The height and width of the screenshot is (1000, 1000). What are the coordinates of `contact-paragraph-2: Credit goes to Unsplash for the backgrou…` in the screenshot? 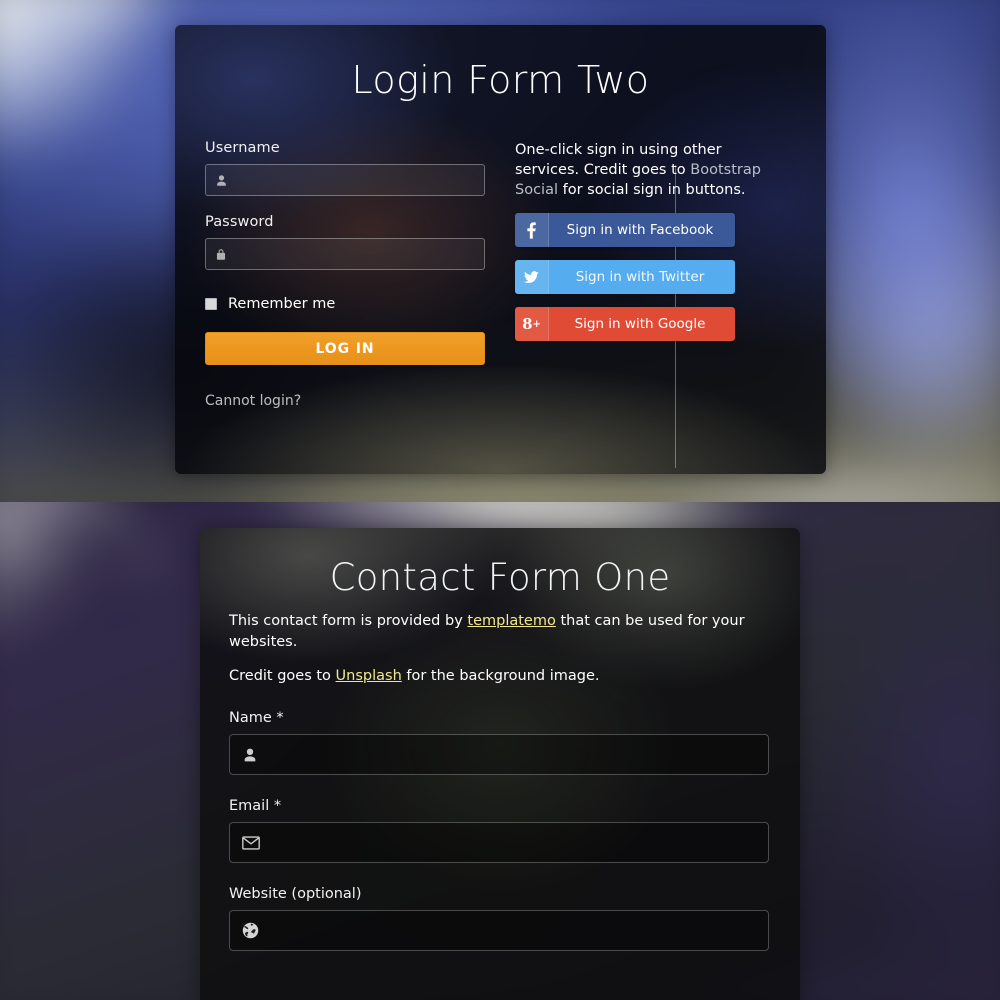 It's located at (500, 676).